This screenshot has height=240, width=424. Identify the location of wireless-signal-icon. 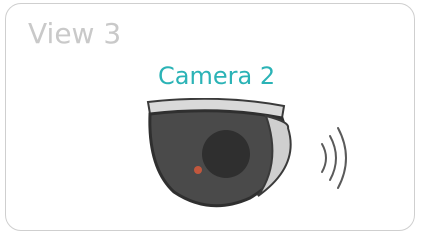
(334, 158).